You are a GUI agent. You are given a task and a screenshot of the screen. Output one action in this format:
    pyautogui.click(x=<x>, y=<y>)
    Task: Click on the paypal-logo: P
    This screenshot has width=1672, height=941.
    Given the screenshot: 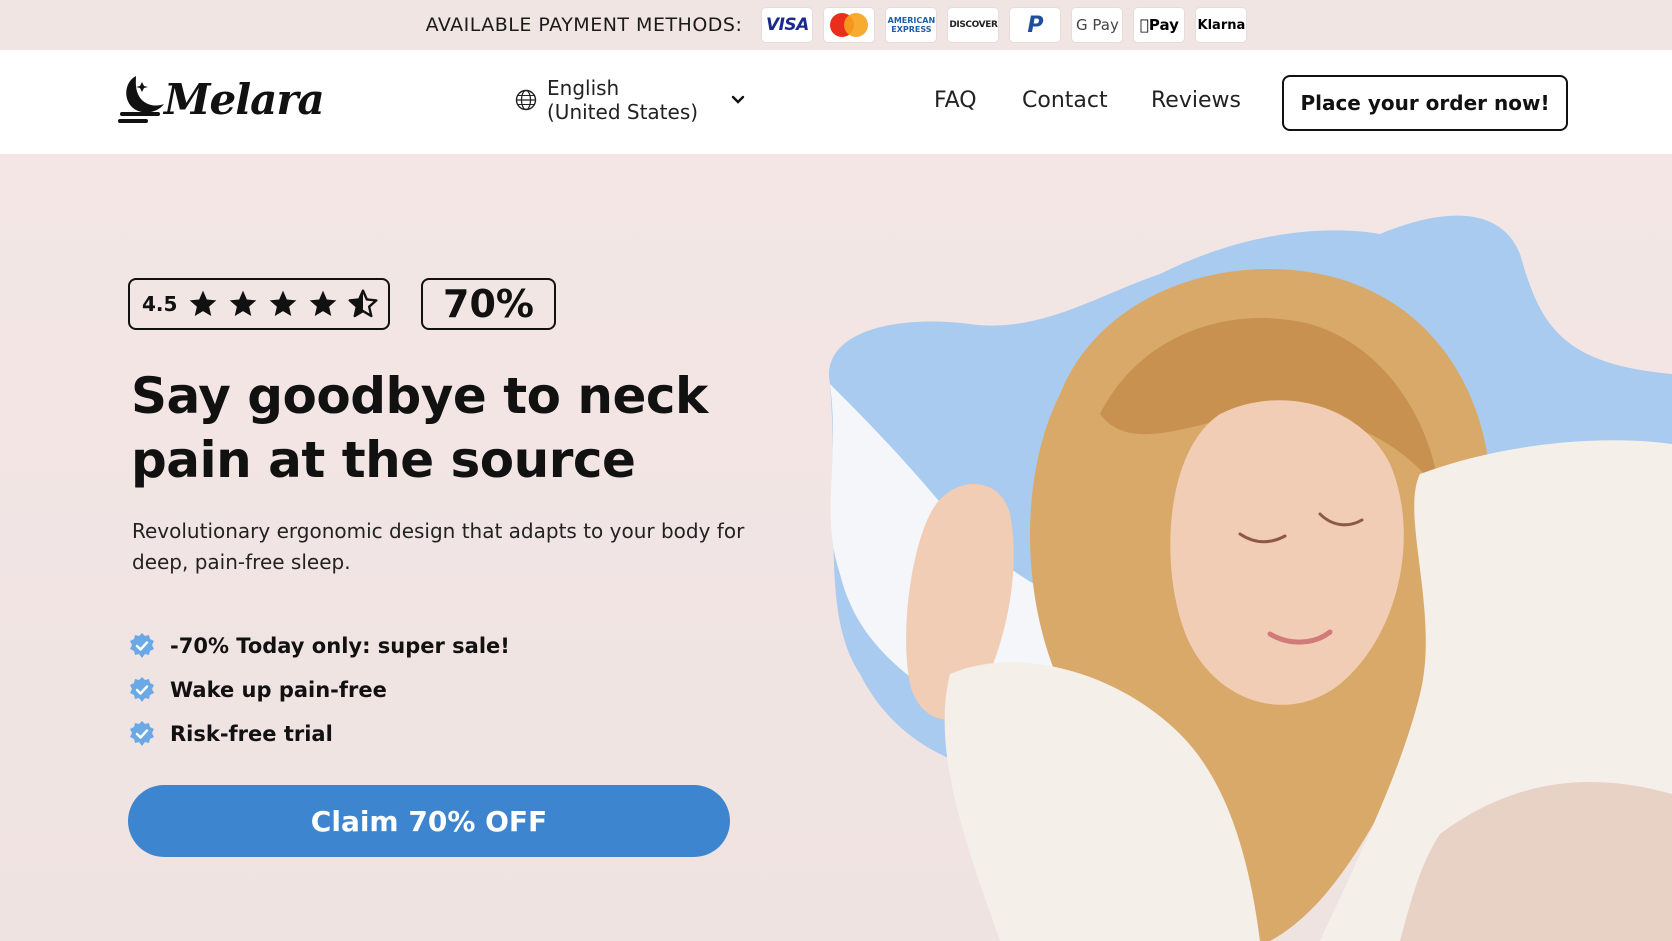 What is the action you would take?
    pyautogui.click(x=1035, y=25)
    